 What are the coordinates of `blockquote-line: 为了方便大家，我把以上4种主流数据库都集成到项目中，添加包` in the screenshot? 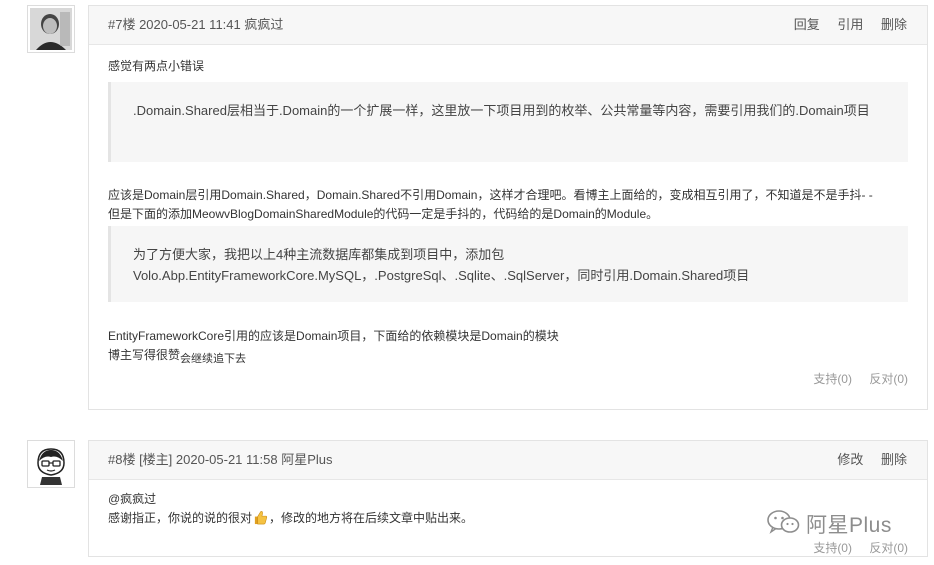 It's located at (319, 254).